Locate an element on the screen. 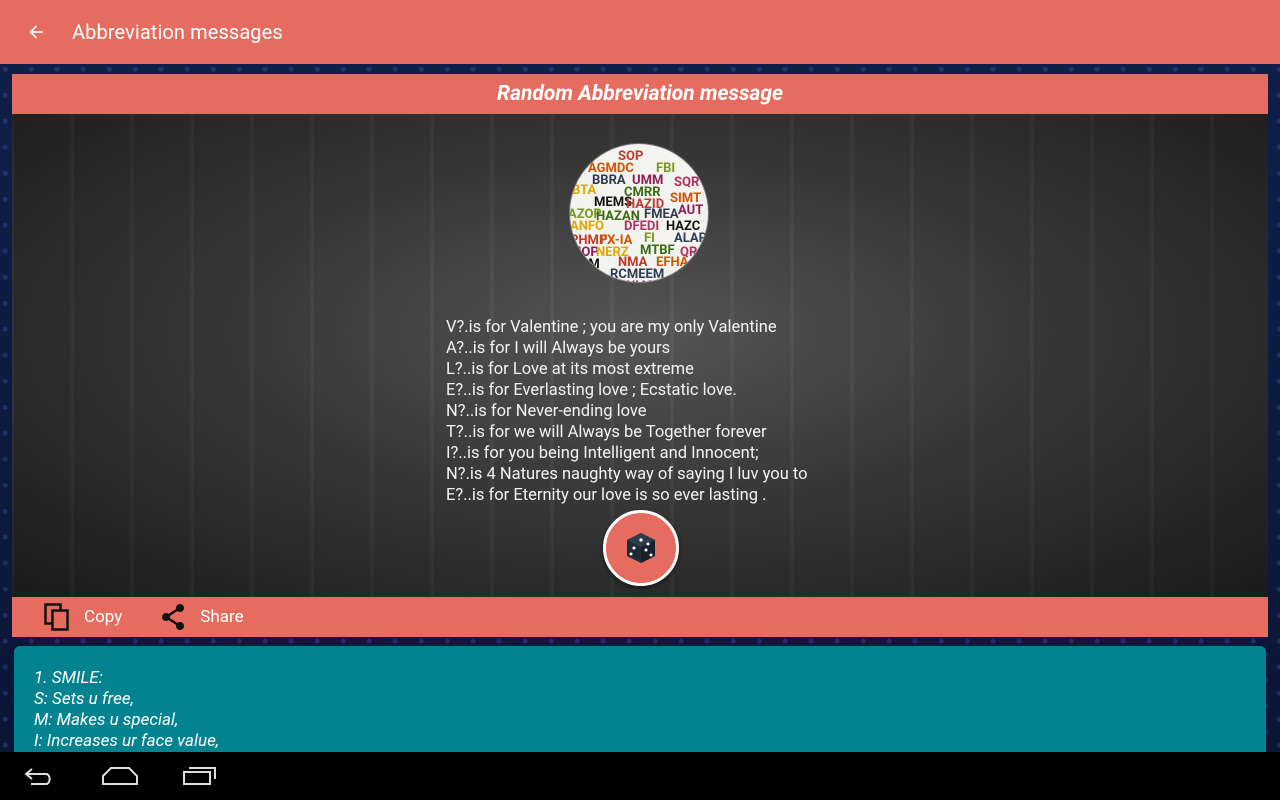 The image size is (1280, 800). list-item-line: S: Sets u free, is located at coordinates (84, 699).